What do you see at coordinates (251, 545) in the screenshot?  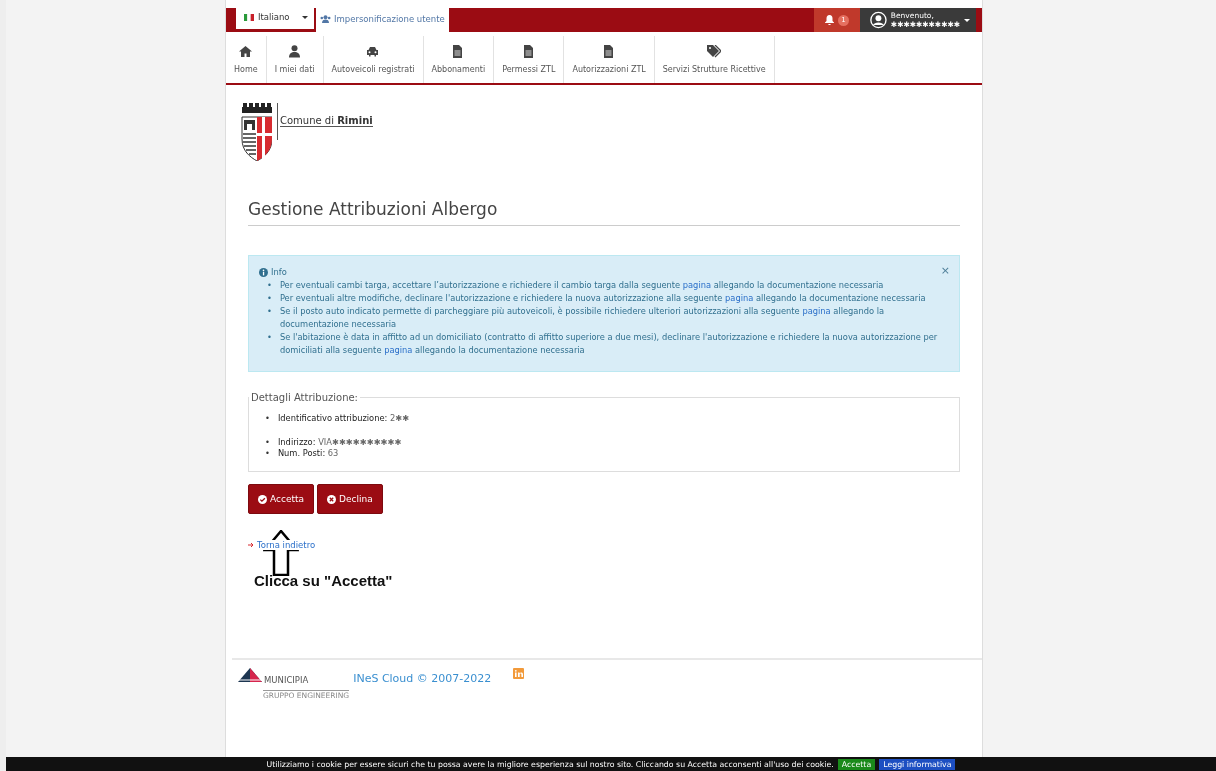 I see `arrow-right-icon` at bounding box center [251, 545].